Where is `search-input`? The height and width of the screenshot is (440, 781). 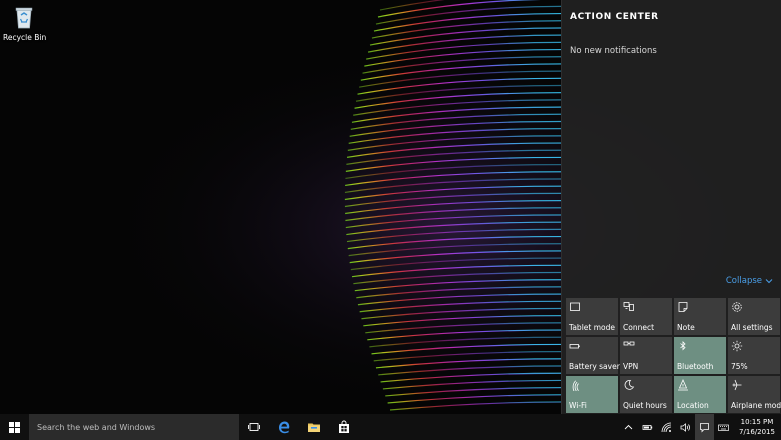
search-input is located at coordinates (134, 427).